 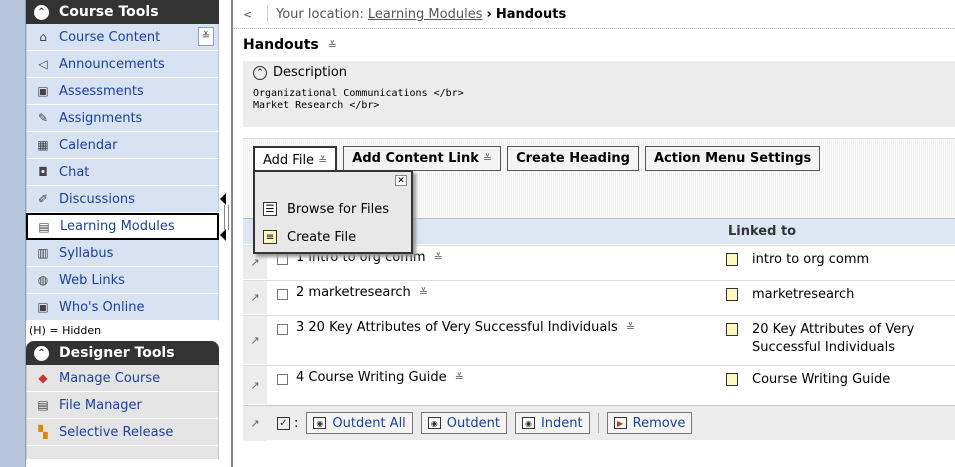 I want to click on sidebar-item-learning-modules: ▤ Learning Modules, so click(x=122, y=226).